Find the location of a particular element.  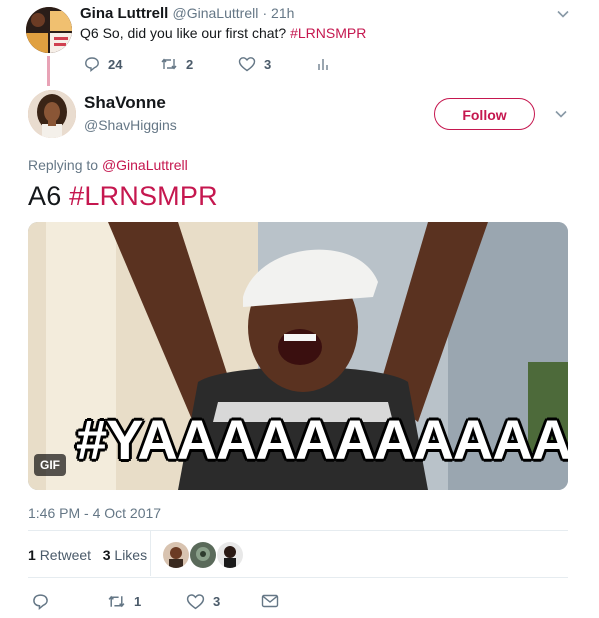

engagement-stats: 1 Retweet 3 Likes is located at coordinates (87, 555).